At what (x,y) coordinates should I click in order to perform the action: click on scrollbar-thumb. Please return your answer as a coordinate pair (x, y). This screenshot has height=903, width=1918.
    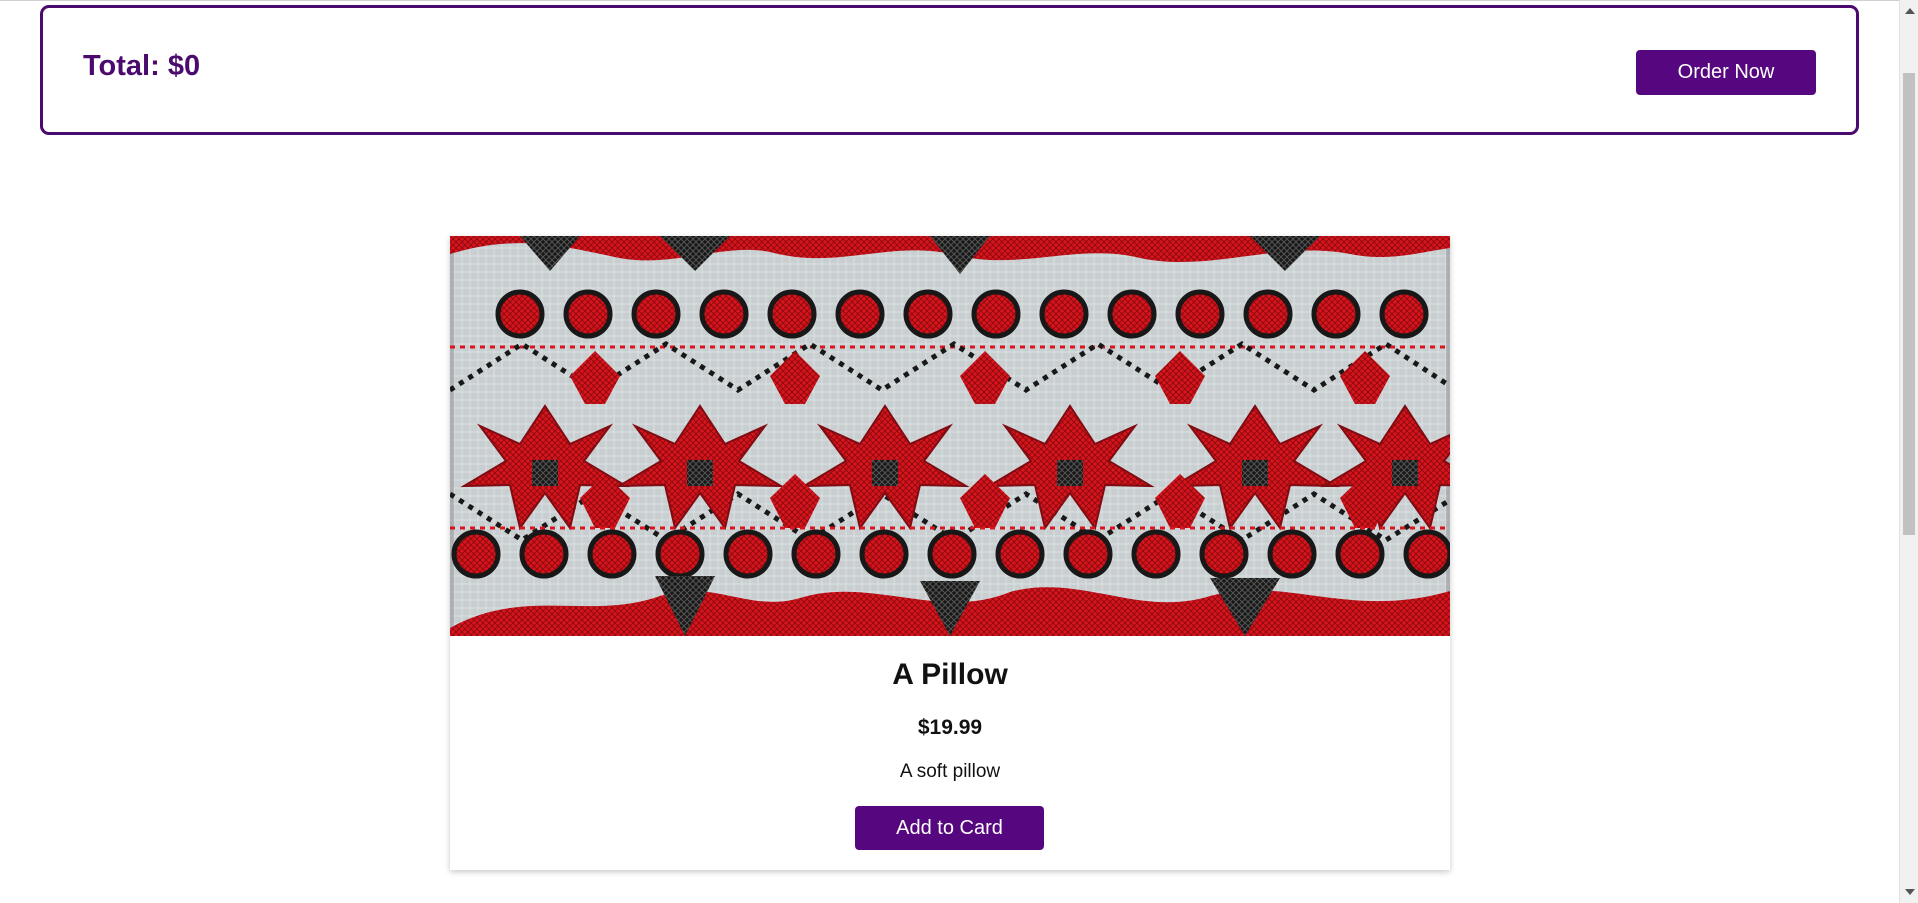
    Looking at the image, I should click on (1909, 304).